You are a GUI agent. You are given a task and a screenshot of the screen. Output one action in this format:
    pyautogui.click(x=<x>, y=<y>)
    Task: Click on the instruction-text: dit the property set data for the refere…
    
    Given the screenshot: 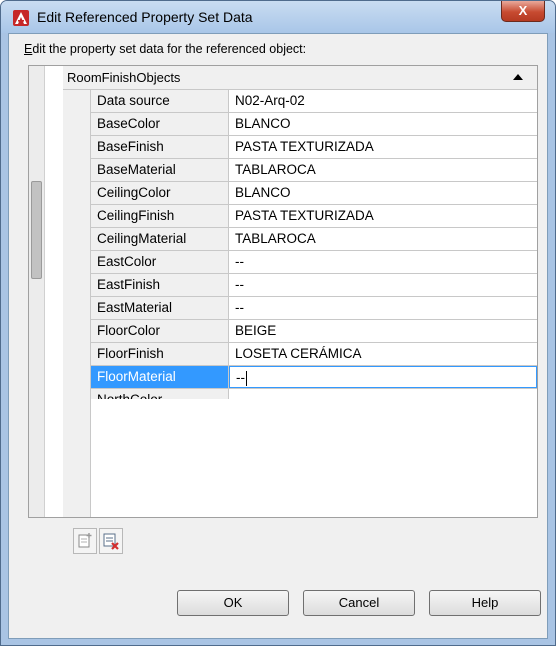 What is the action you would take?
    pyautogui.click(x=169, y=49)
    